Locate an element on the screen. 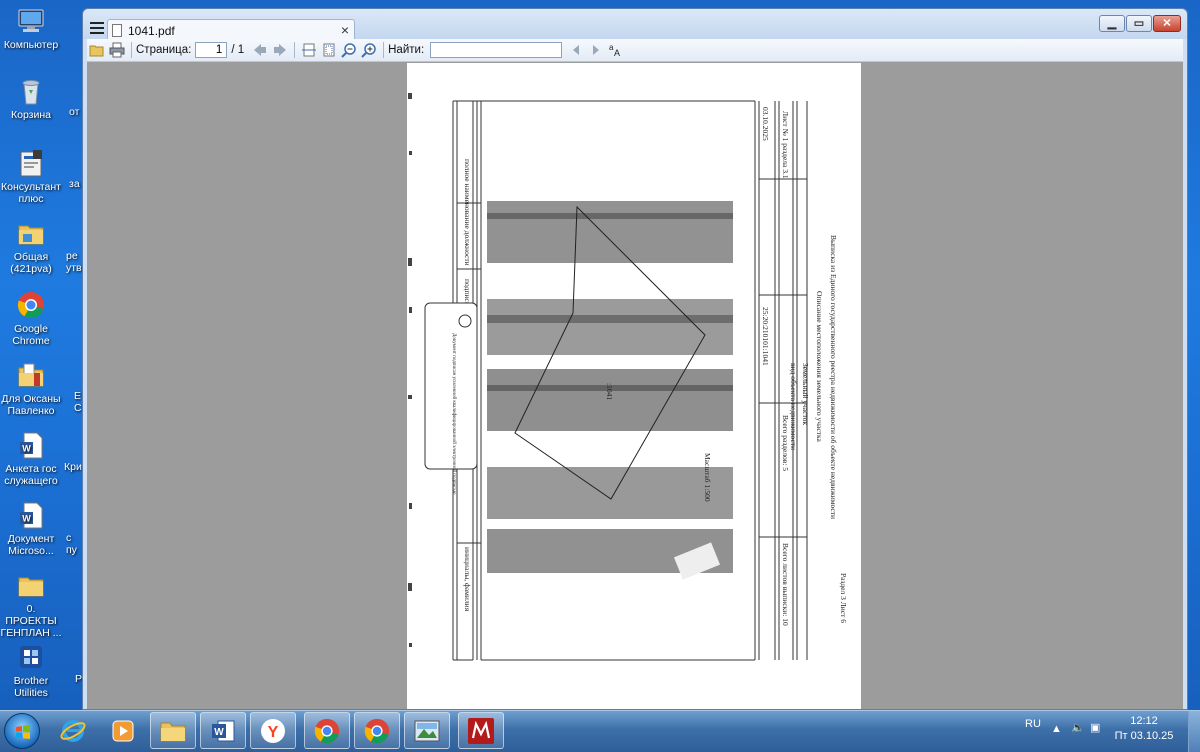 The height and width of the screenshot is (752, 1200). taskbar-word-button: W is located at coordinates (223, 730).